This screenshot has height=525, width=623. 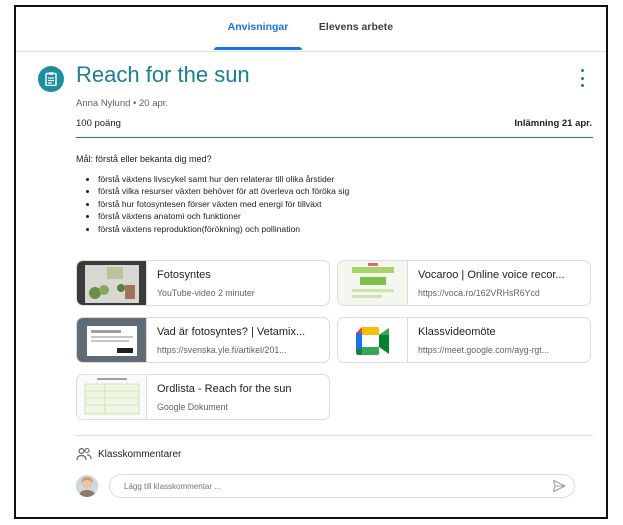 I want to click on active-tab-indicator, so click(x=258, y=48).